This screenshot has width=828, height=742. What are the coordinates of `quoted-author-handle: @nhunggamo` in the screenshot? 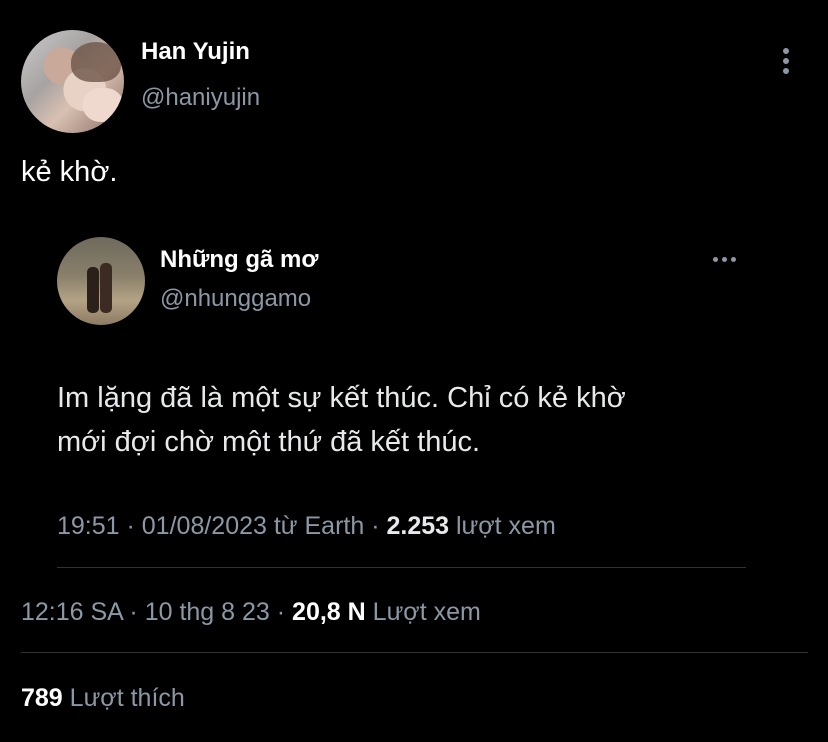 It's located at (235, 299).